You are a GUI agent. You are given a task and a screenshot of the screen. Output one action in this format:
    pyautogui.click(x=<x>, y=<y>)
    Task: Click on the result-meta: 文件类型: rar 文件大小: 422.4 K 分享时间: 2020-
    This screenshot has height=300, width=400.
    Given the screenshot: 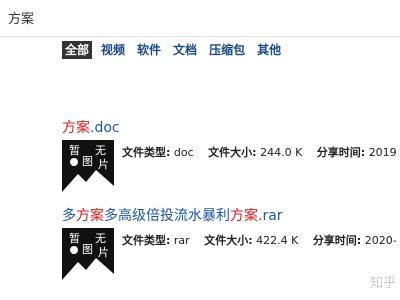 What is the action you would take?
    pyautogui.click(x=261, y=240)
    